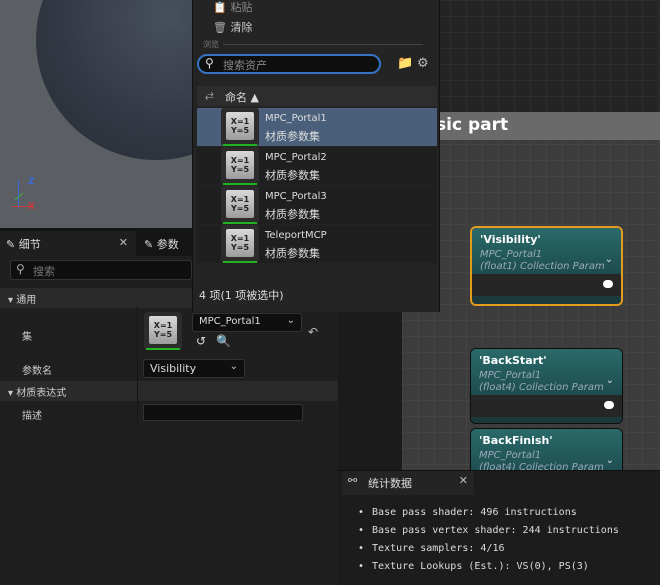  Describe the element at coordinates (223, 412) in the screenshot. I see `description-input` at that location.